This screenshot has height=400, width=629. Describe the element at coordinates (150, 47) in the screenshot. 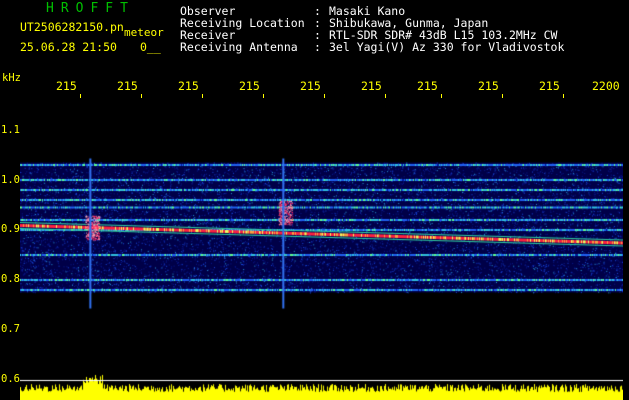

I see `count: 0__` at that location.